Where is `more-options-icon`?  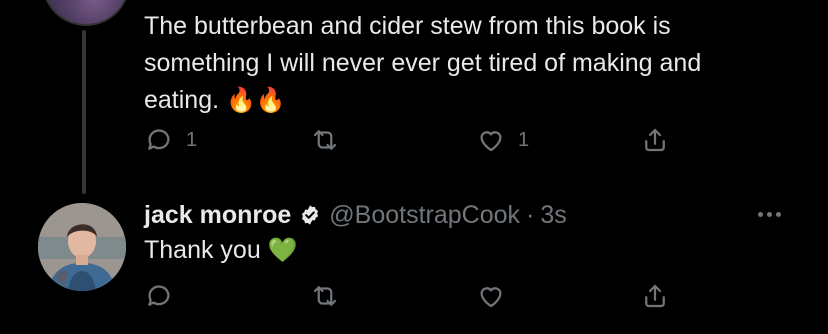 more-options-icon is located at coordinates (769, 214).